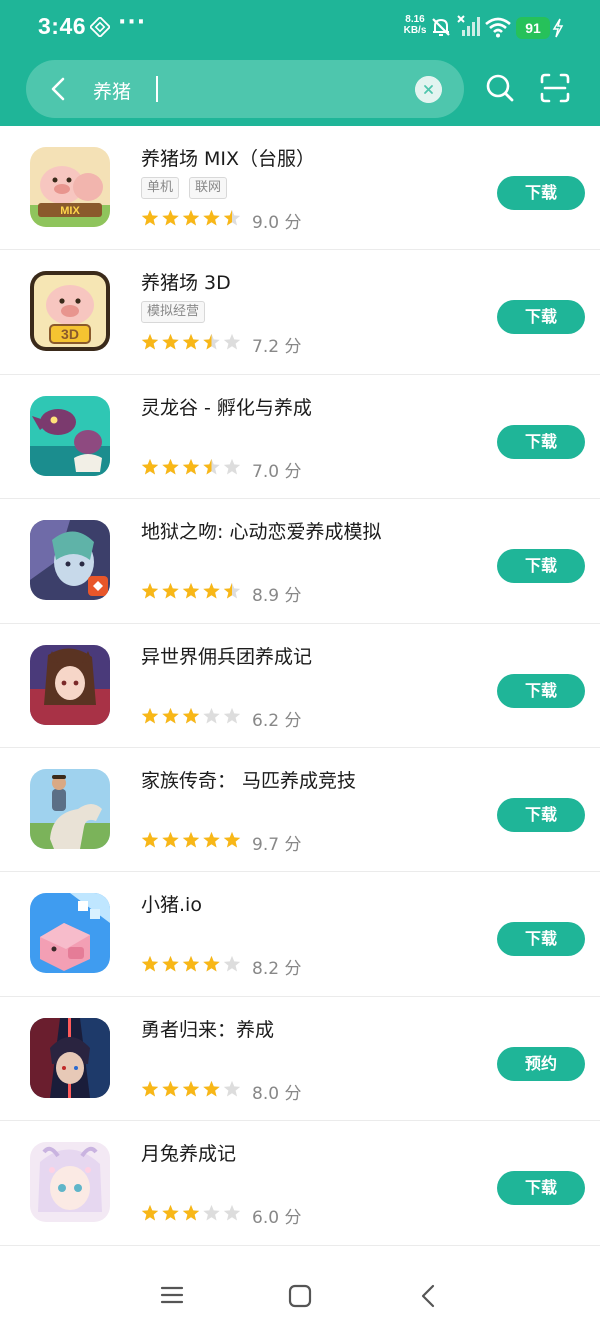 The height and width of the screenshot is (1333, 600). Describe the element at coordinates (70, 311) in the screenshot. I see `pig-farm-3d-icon: 3D` at that location.